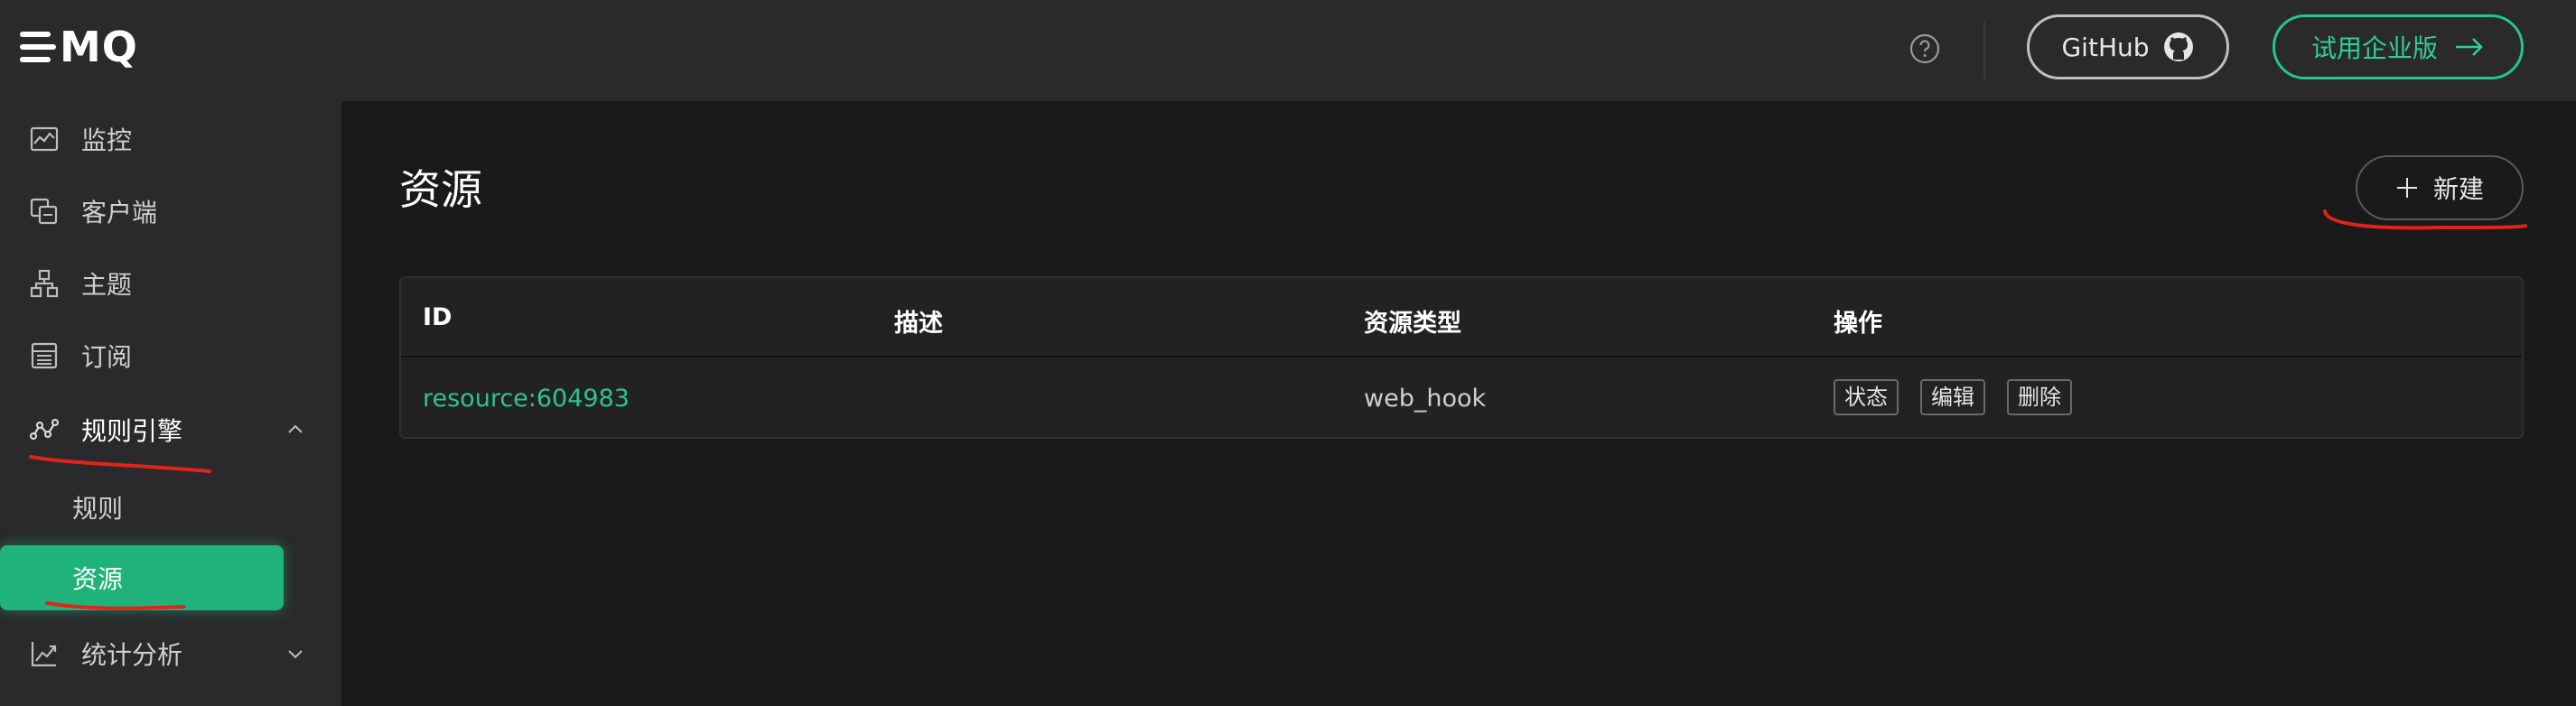 The height and width of the screenshot is (706, 2576). I want to click on sidebar-subitem-label: 资源, so click(98, 579).